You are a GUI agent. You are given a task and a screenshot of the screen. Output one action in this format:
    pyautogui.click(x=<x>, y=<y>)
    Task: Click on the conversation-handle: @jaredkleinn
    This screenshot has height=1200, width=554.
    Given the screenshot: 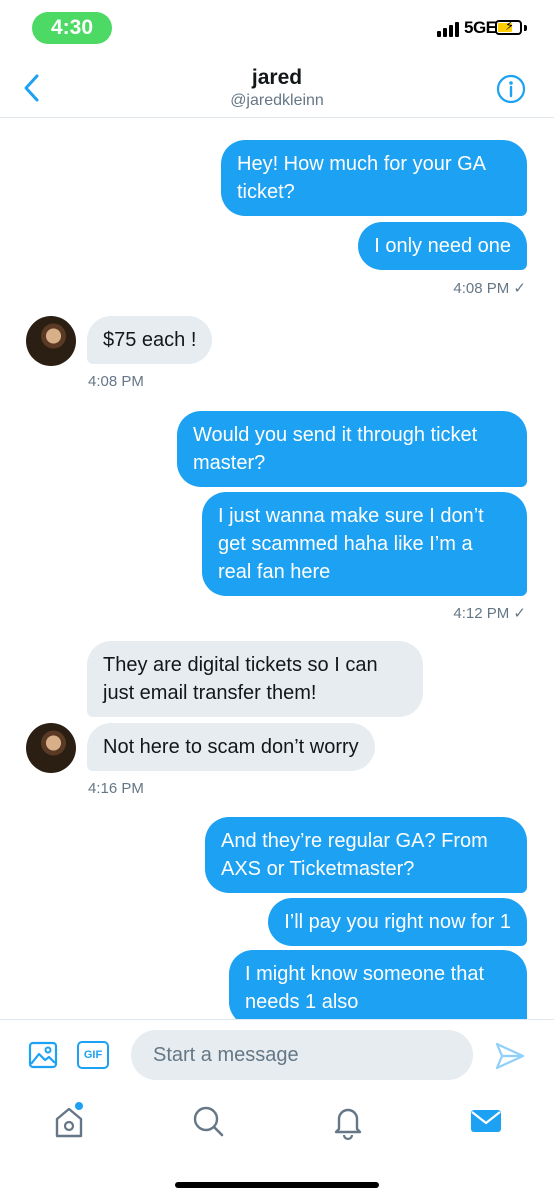 What is the action you would take?
    pyautogui.click(x=277, y=101)
    